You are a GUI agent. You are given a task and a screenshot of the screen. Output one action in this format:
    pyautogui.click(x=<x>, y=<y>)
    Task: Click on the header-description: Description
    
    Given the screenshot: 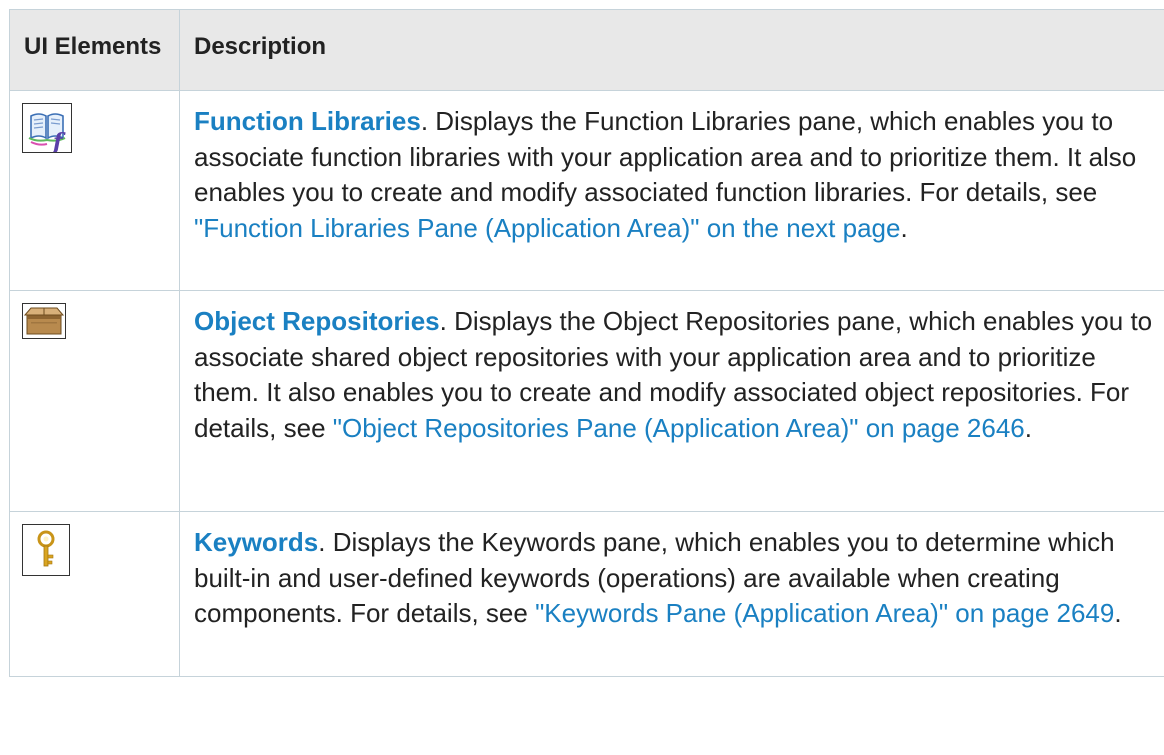 What is the action you would take?
    pyautogui.click(x=671, y=50)
    